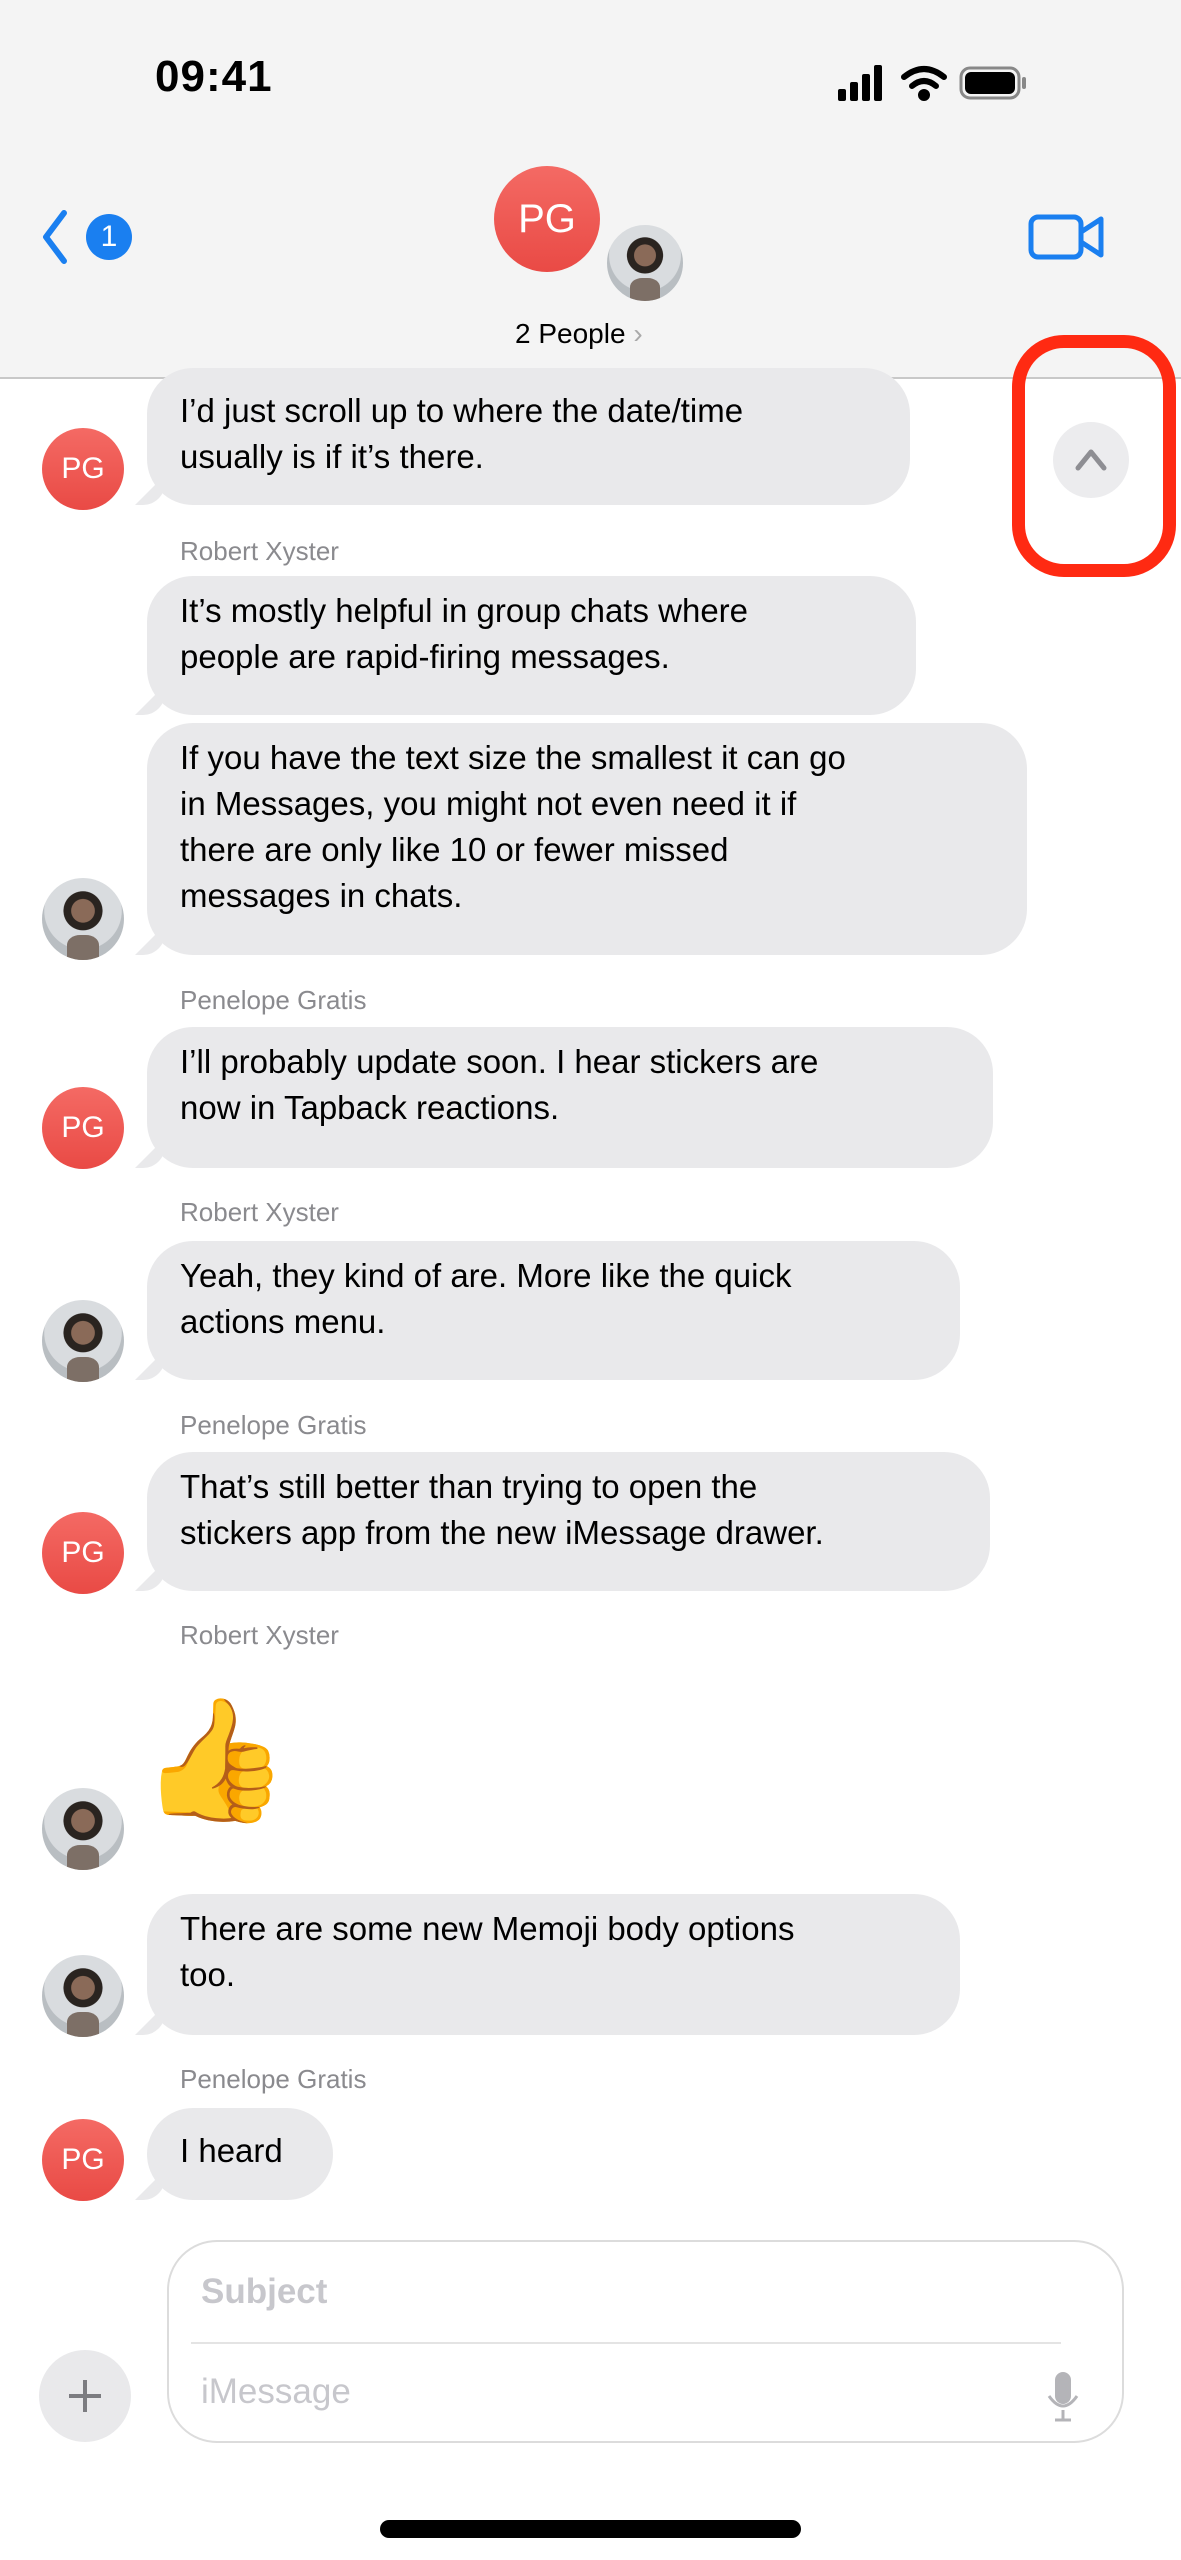 This screenshot has width=1181, height=2560. What do you see at coordinates (626, 2343) in the screenshot?
I see `composer-divider` at bounding box center [626, 2343].